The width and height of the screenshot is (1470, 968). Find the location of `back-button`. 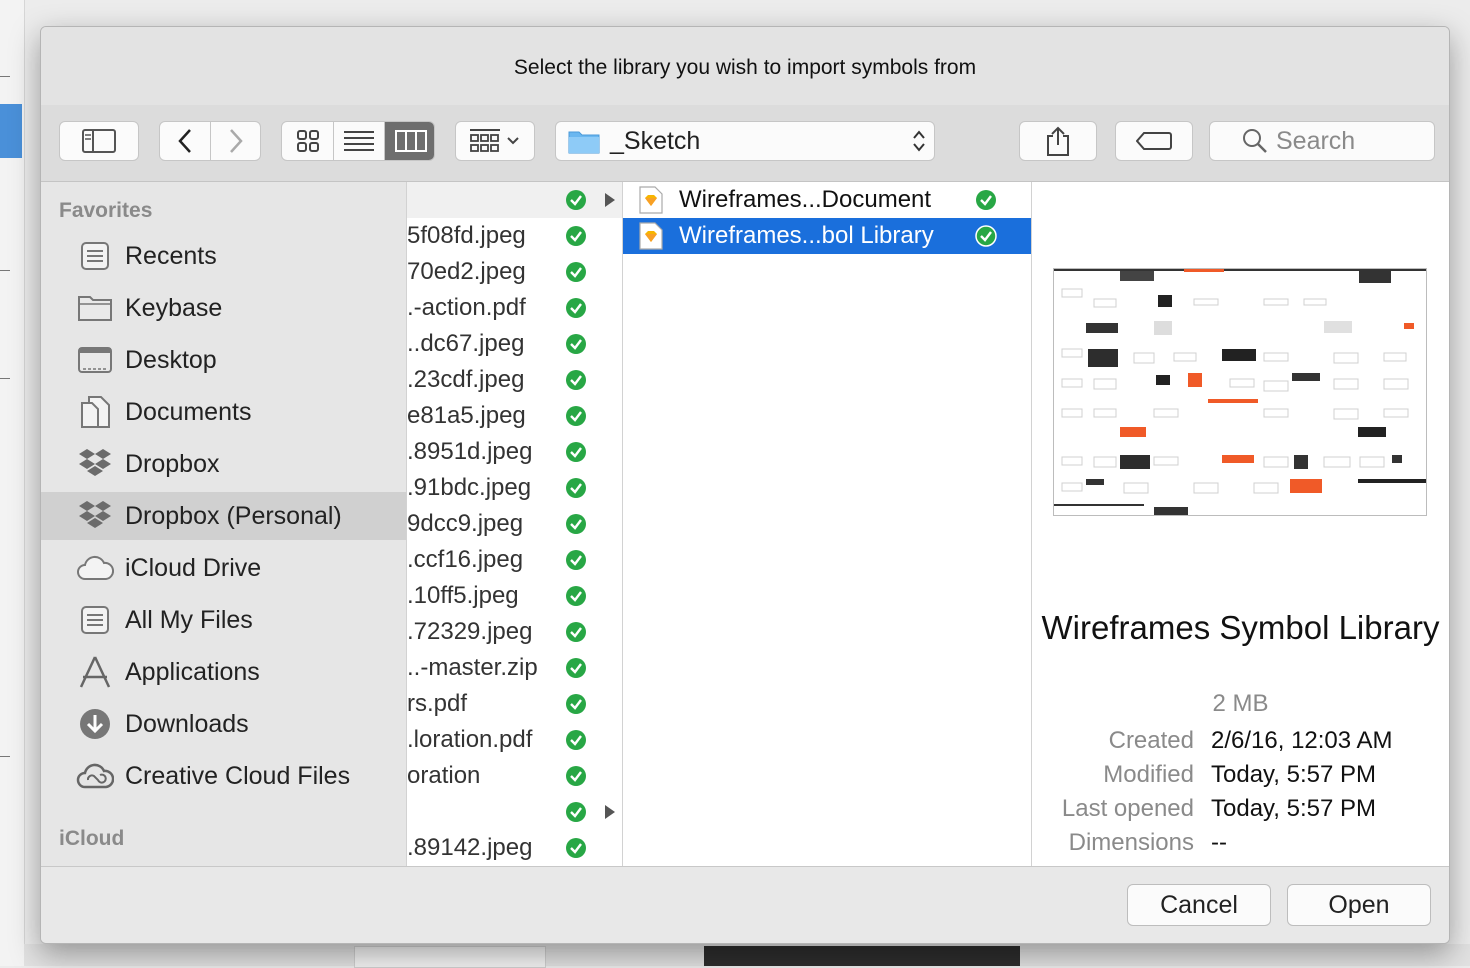

back-button is located at coordinates (185, 141).